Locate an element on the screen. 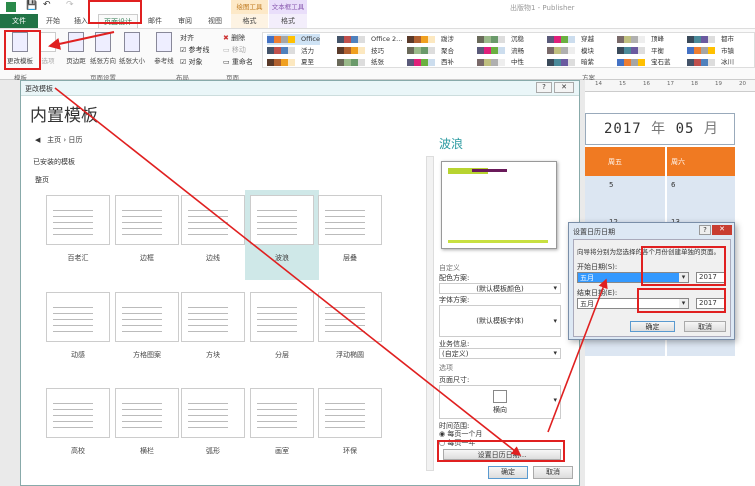 The width and height of the screenshot is (755, 486). arrow-to-date-dialog is located at coordinates (577, 355).